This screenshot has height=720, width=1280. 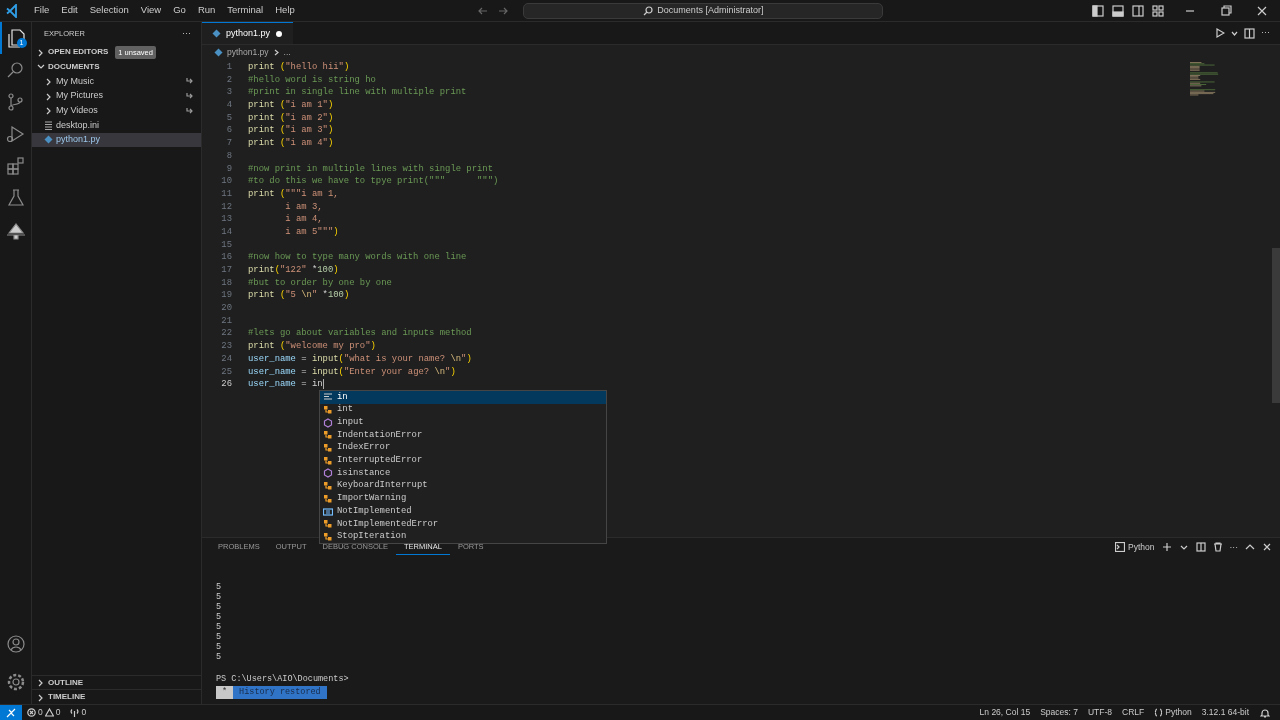 I want to click on editor-tab: python1.py, so click(x=248, y=33).